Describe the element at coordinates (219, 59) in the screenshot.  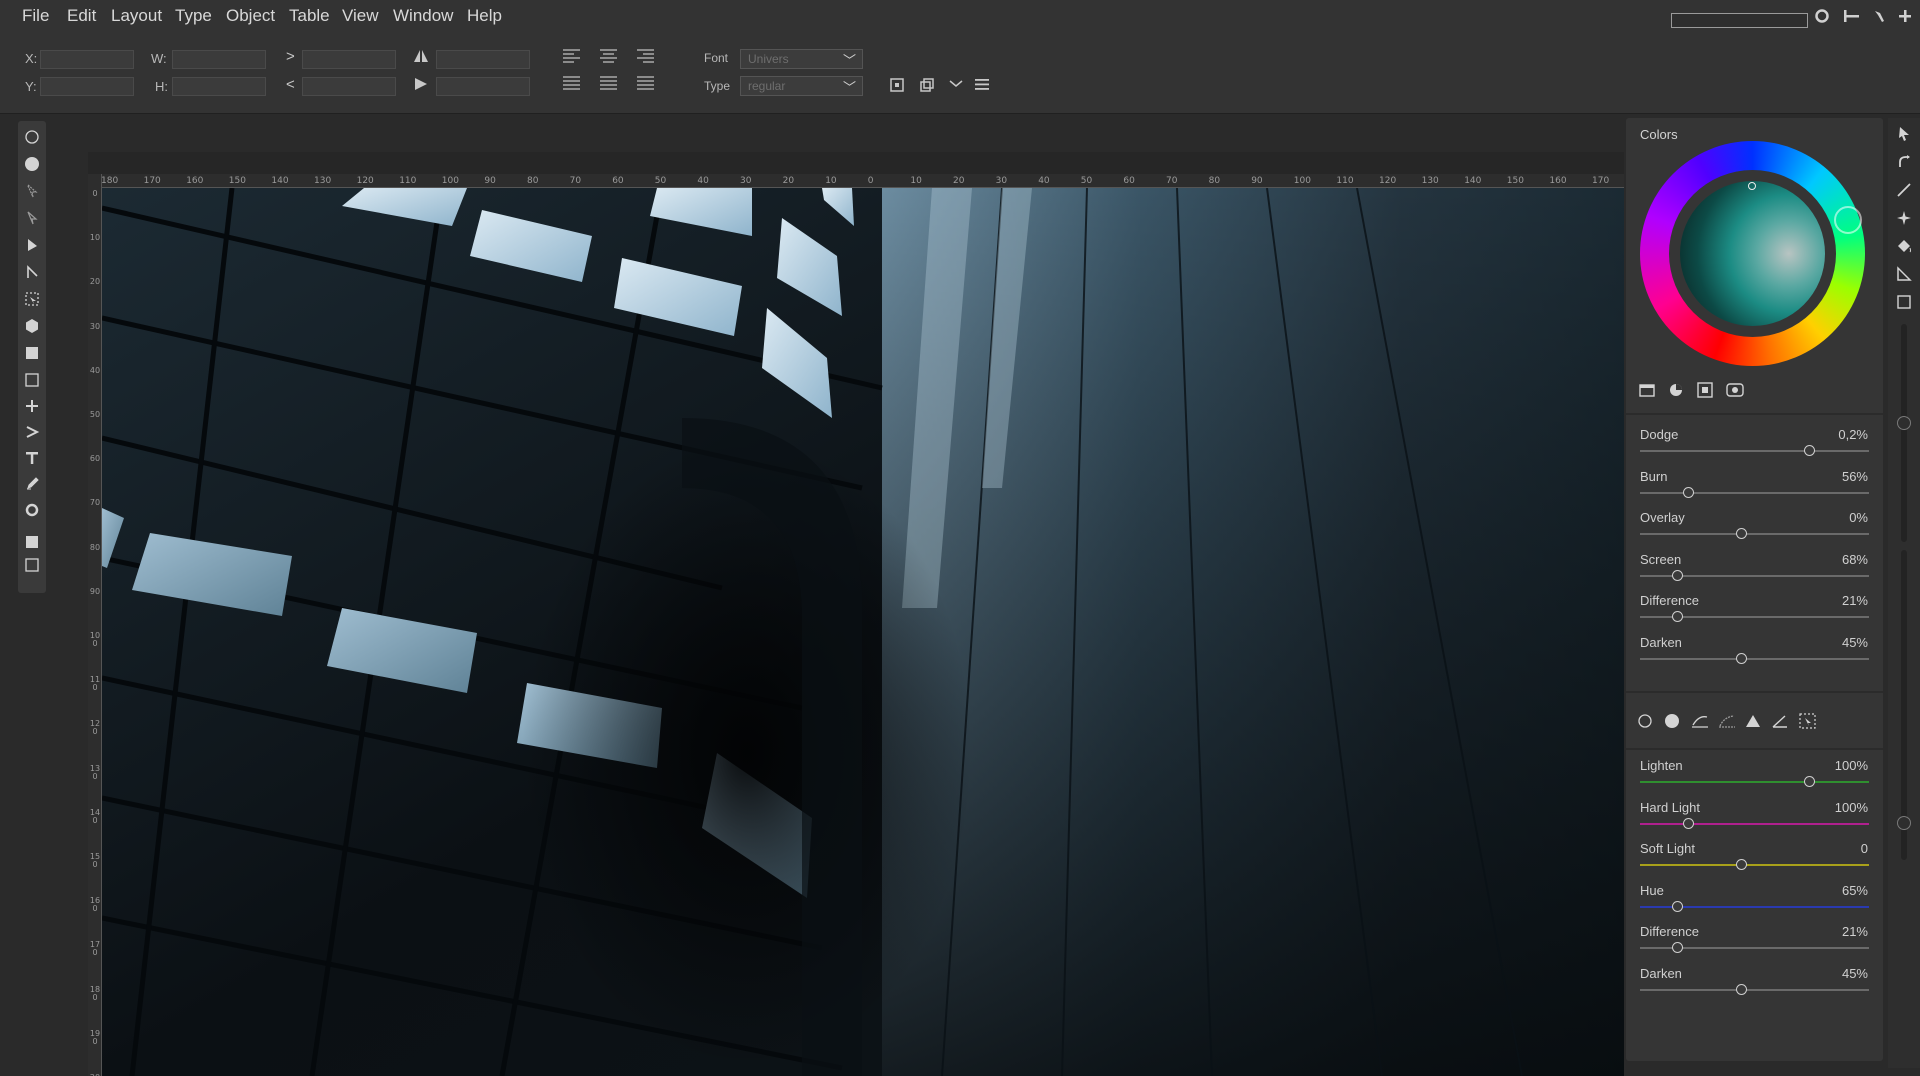
I see `w-field` at that location.